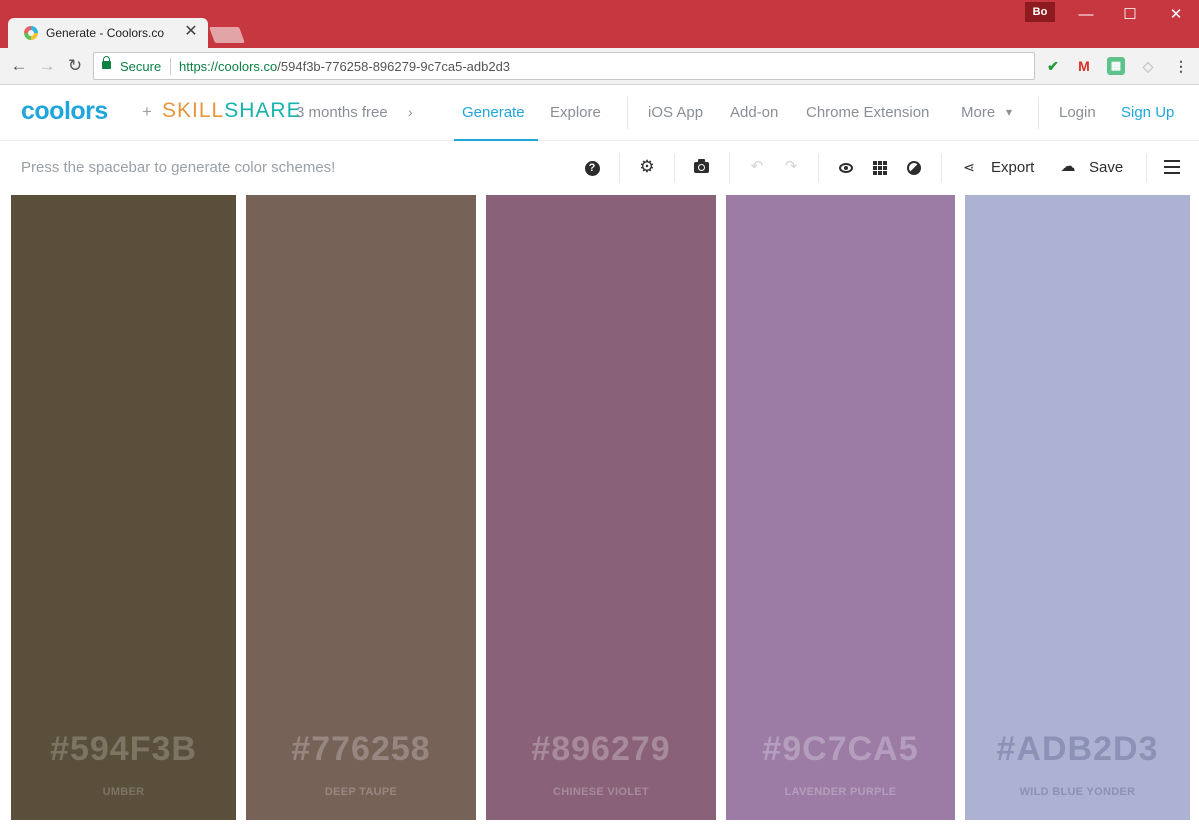 This screenshot has height=829, width=1199. I want to click on color-swatch-2: #776258 DEEP TAUPE, so click(361, 507).